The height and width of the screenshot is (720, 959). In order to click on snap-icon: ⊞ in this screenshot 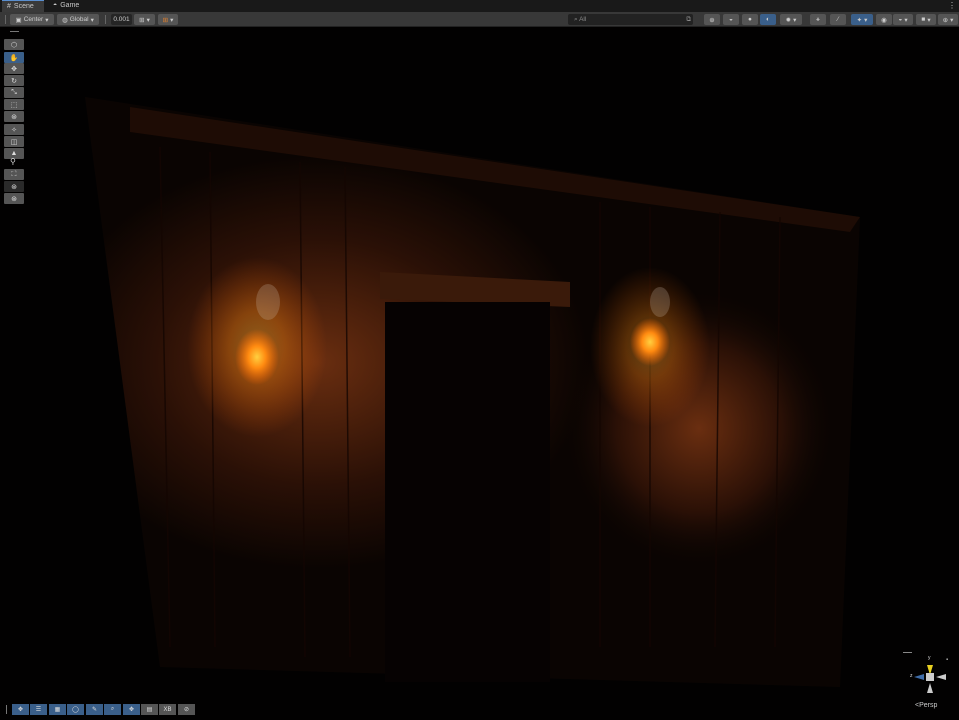, I will do `click(165, 20)`.